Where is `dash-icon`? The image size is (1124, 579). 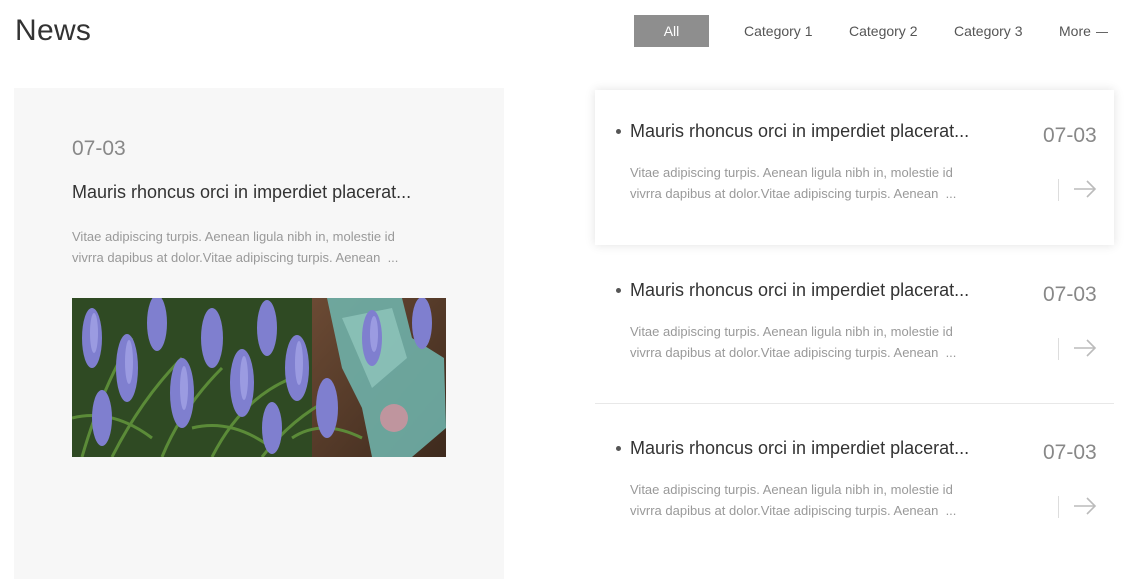
dash-icon is located at coordinates (1101, 32).